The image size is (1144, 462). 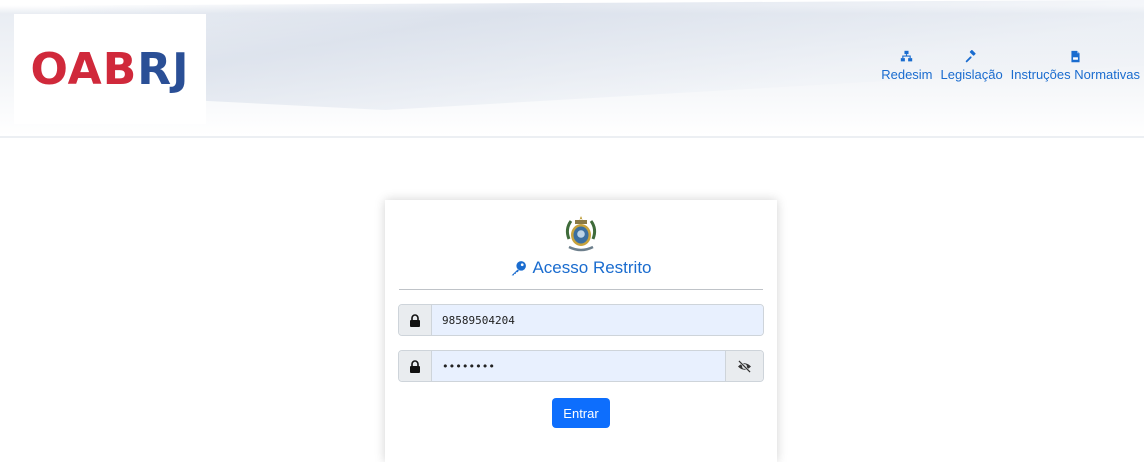 What do you see at coordinates (1010, 66) in the screenshot?
I see `top-nav: Redesim Legislação Instruções Normativas` at bounding box center [1010, 66].